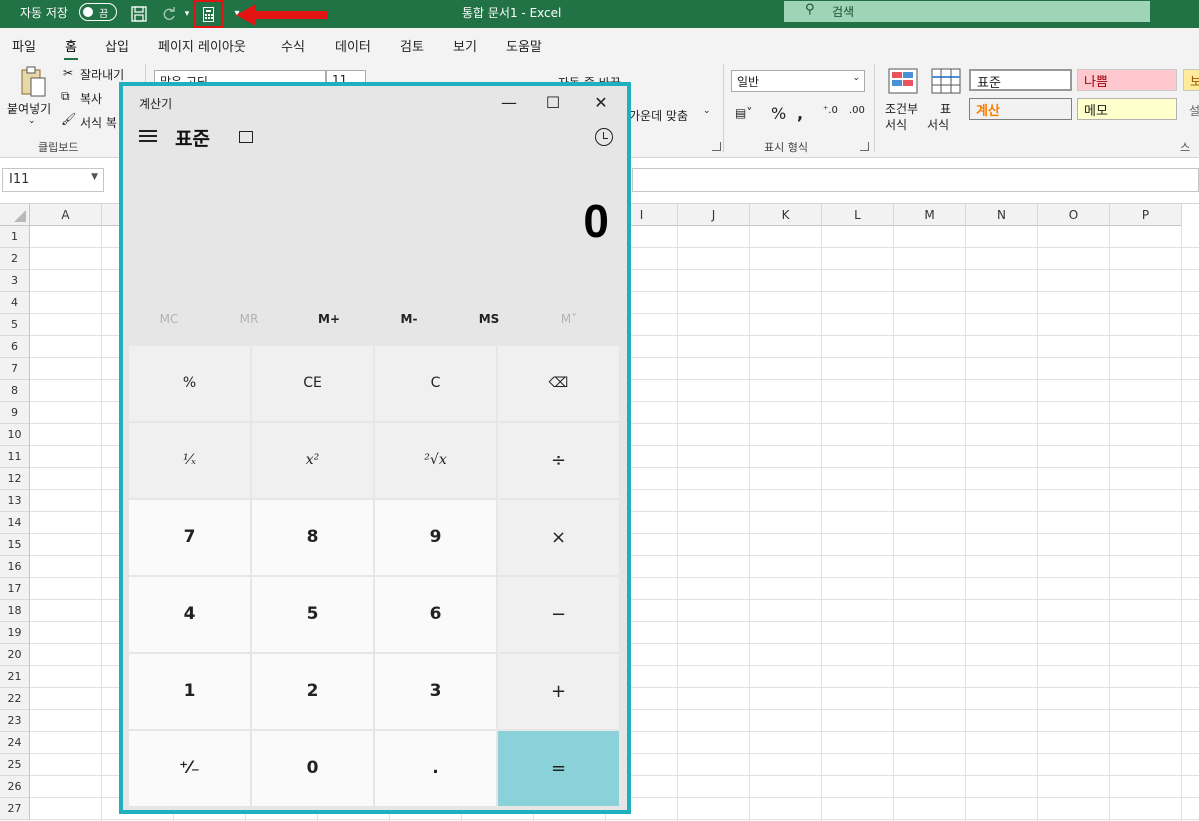 This screenshot has height=821, width=1199. What do you see at coordinates (858, 215) in the screenshot?
I see `column-header: L` at bounding box center [858, 215].